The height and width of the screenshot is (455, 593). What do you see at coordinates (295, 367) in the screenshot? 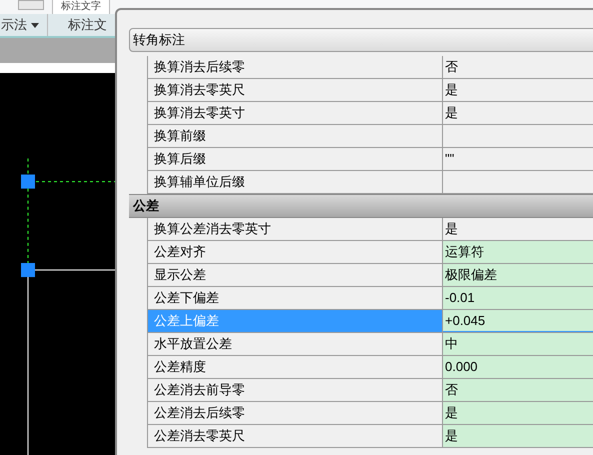
I see `property-name: 公差精度` at bounding box center [295, 367].